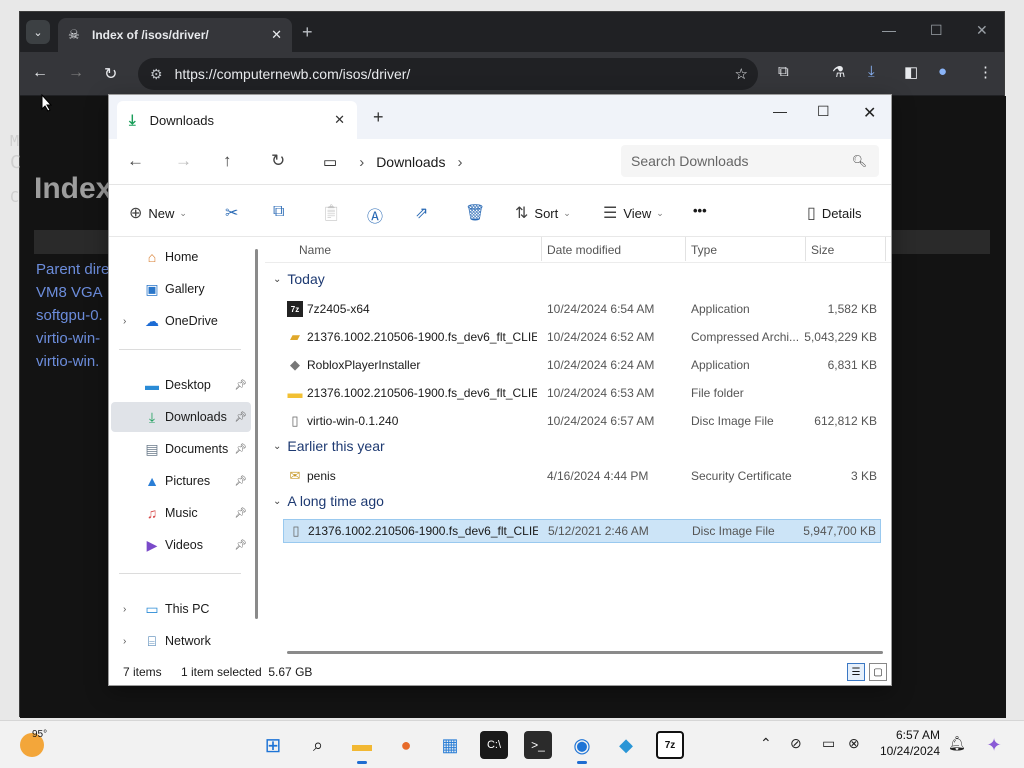  What do you see at coordinates (856, 672) in the screenshot?
I see `details-view-button: ☰` at bounding box center [856, 672].